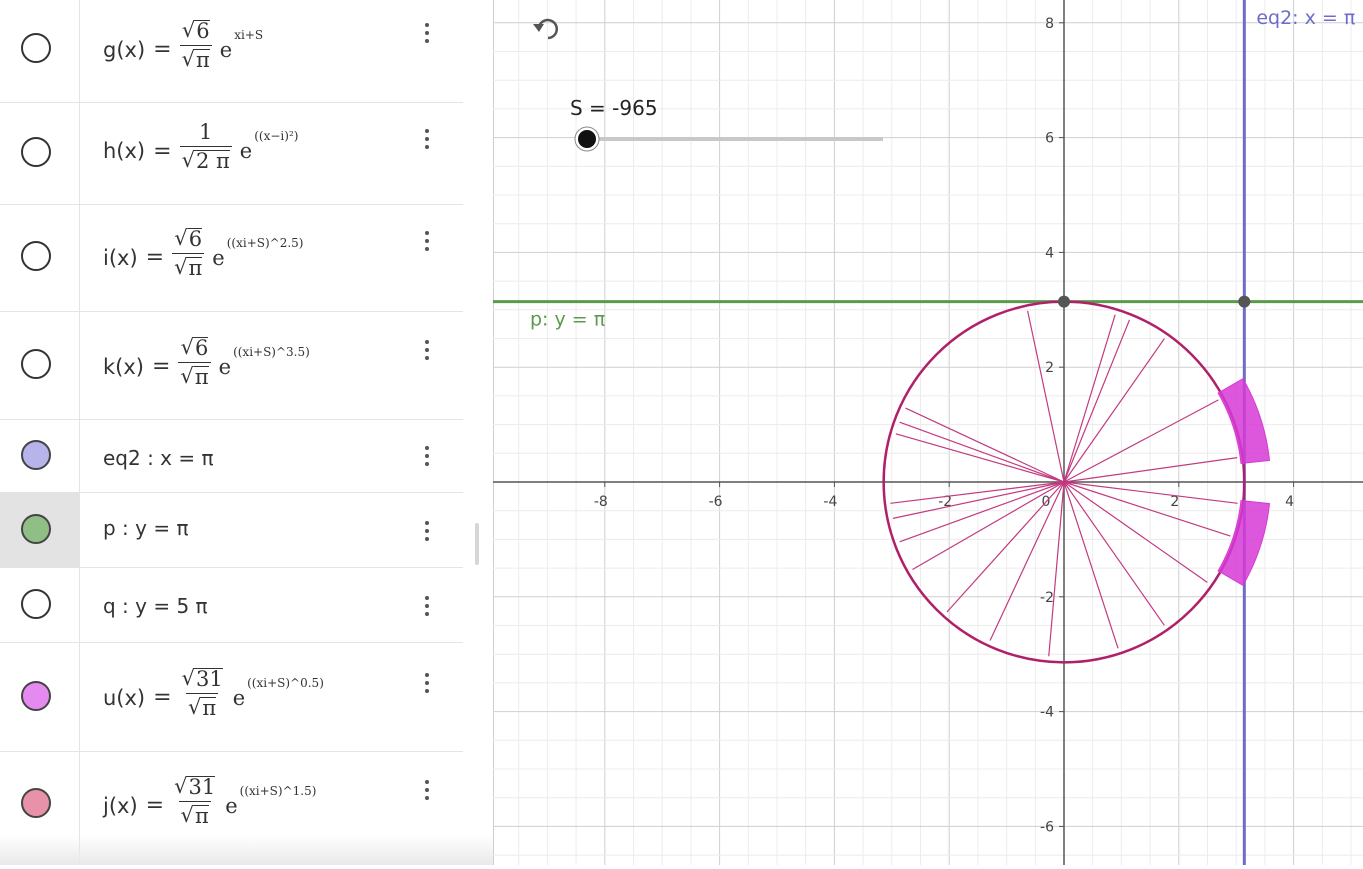 Image resolution: width=1363 pixels, height=869 pixels. Describe the element at coordinates (205, 146) in the screenshot. I see `fraction: 1 √ 2 π` at that location.